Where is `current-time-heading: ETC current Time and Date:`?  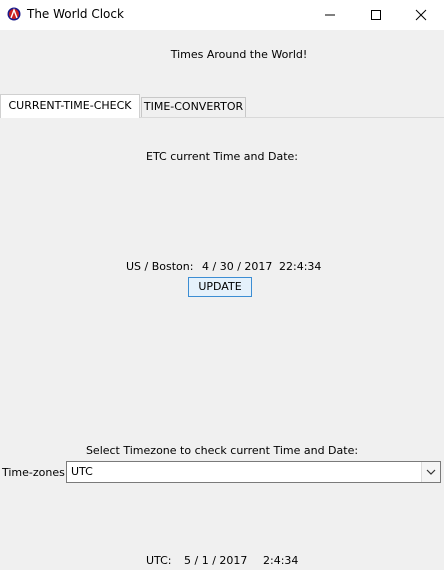
current-time-heading: ETC current Time and Date: is located at coordinates (222, 156).